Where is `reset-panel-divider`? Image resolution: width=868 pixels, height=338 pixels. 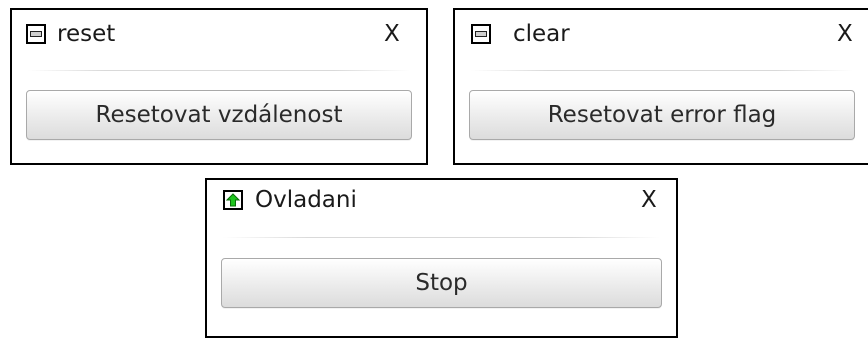 reset-panel-divider is located at coordinates (219, 70).